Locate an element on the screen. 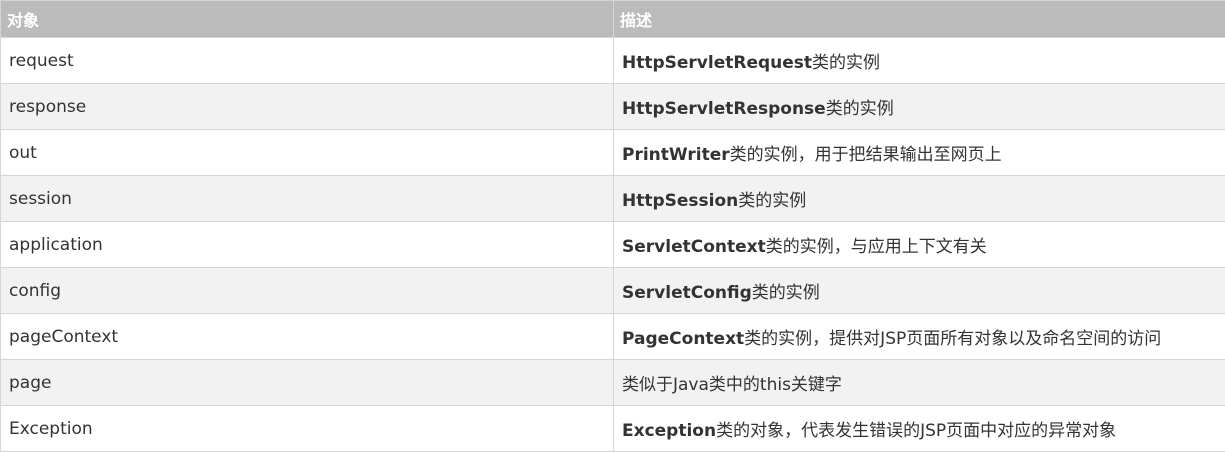 This screenshot has width=1225, height=452. description-cell: HttpServletRequest类的实例 is located at coordinates (919, 60).